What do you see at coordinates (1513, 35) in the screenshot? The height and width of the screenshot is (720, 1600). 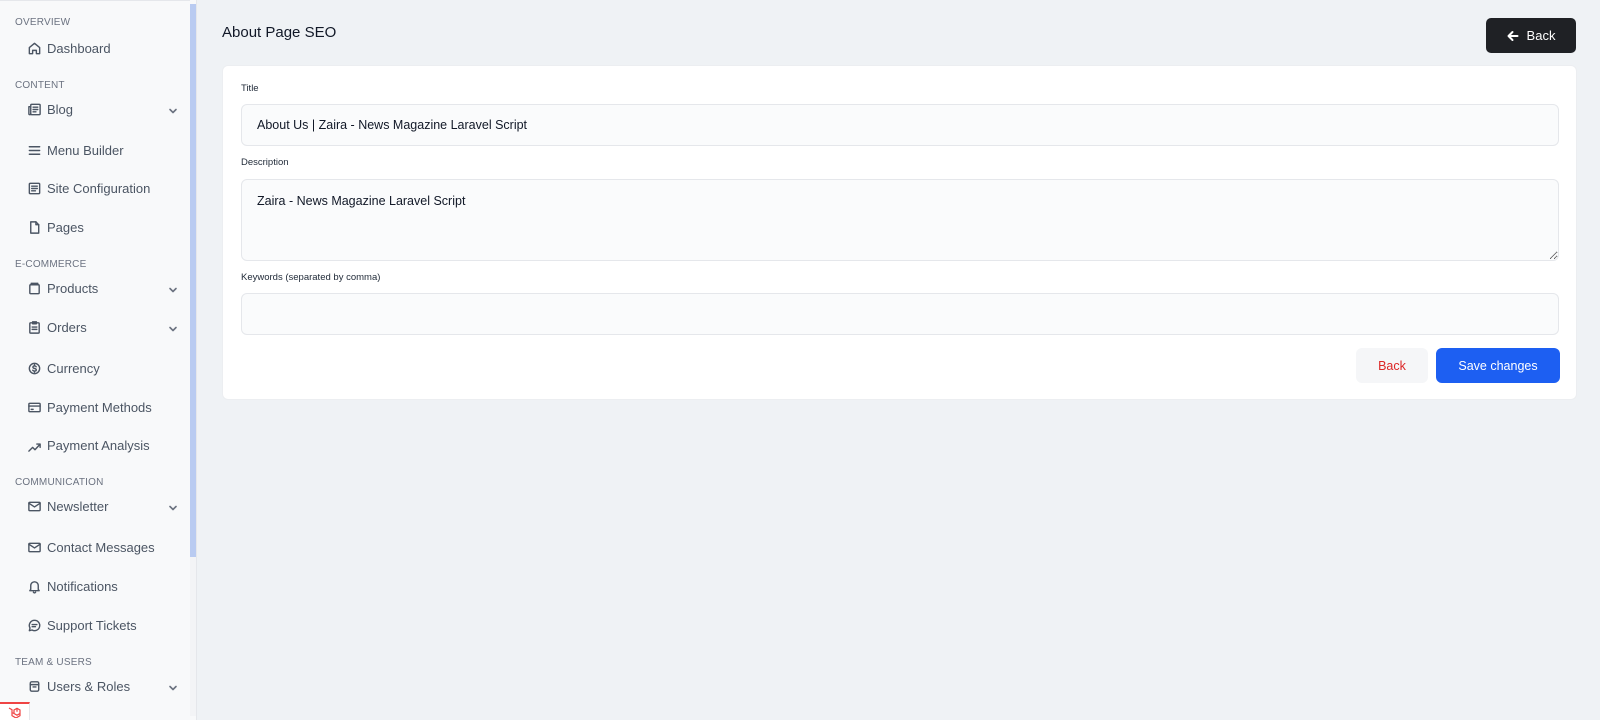 I see `arrow-left-icon` at bounding box center [1513, 35].